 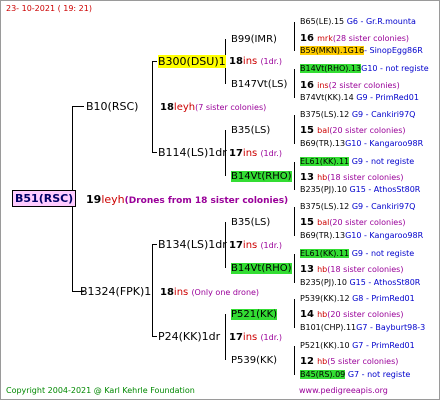 What do you see at coordinates (115, 292) in the screenshot?
I see `gen1-node: B1324(FPK)1` at bounding box center [115, 292].